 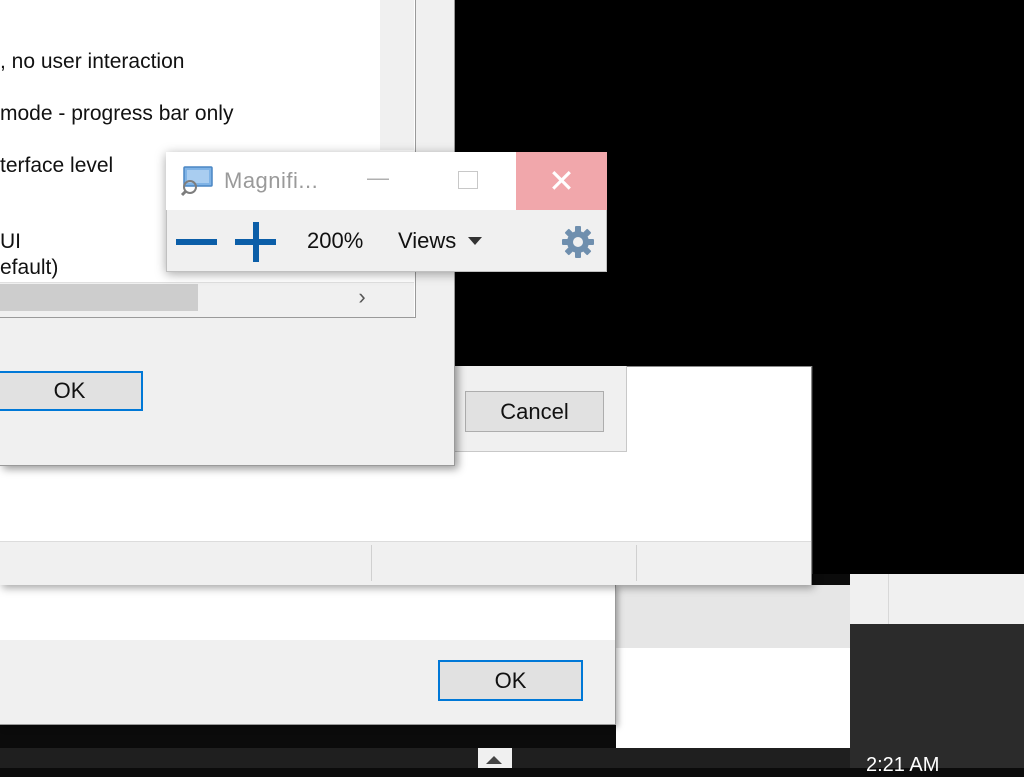 I want to click on settings-ok-button: OK, so click(x=71, y=391).